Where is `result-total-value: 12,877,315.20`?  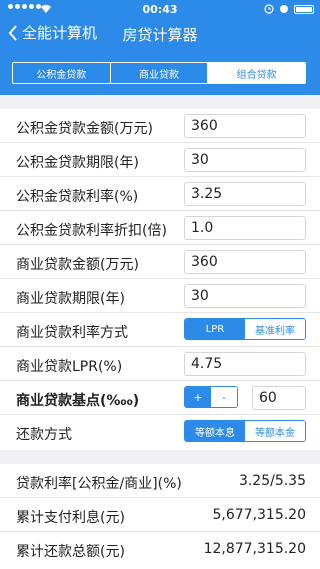 result-total-value: 12,877,315.20 is located at coordinates (254, 549).